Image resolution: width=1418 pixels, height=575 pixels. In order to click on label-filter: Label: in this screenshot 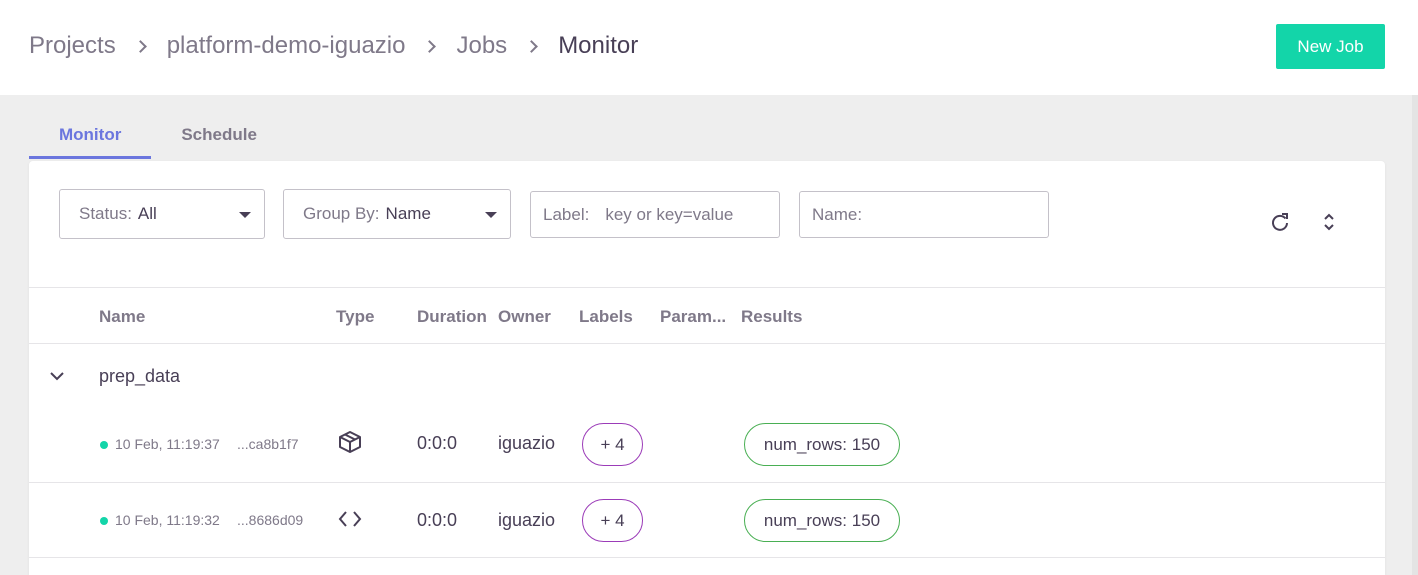, I will do `click(655, 214)`.